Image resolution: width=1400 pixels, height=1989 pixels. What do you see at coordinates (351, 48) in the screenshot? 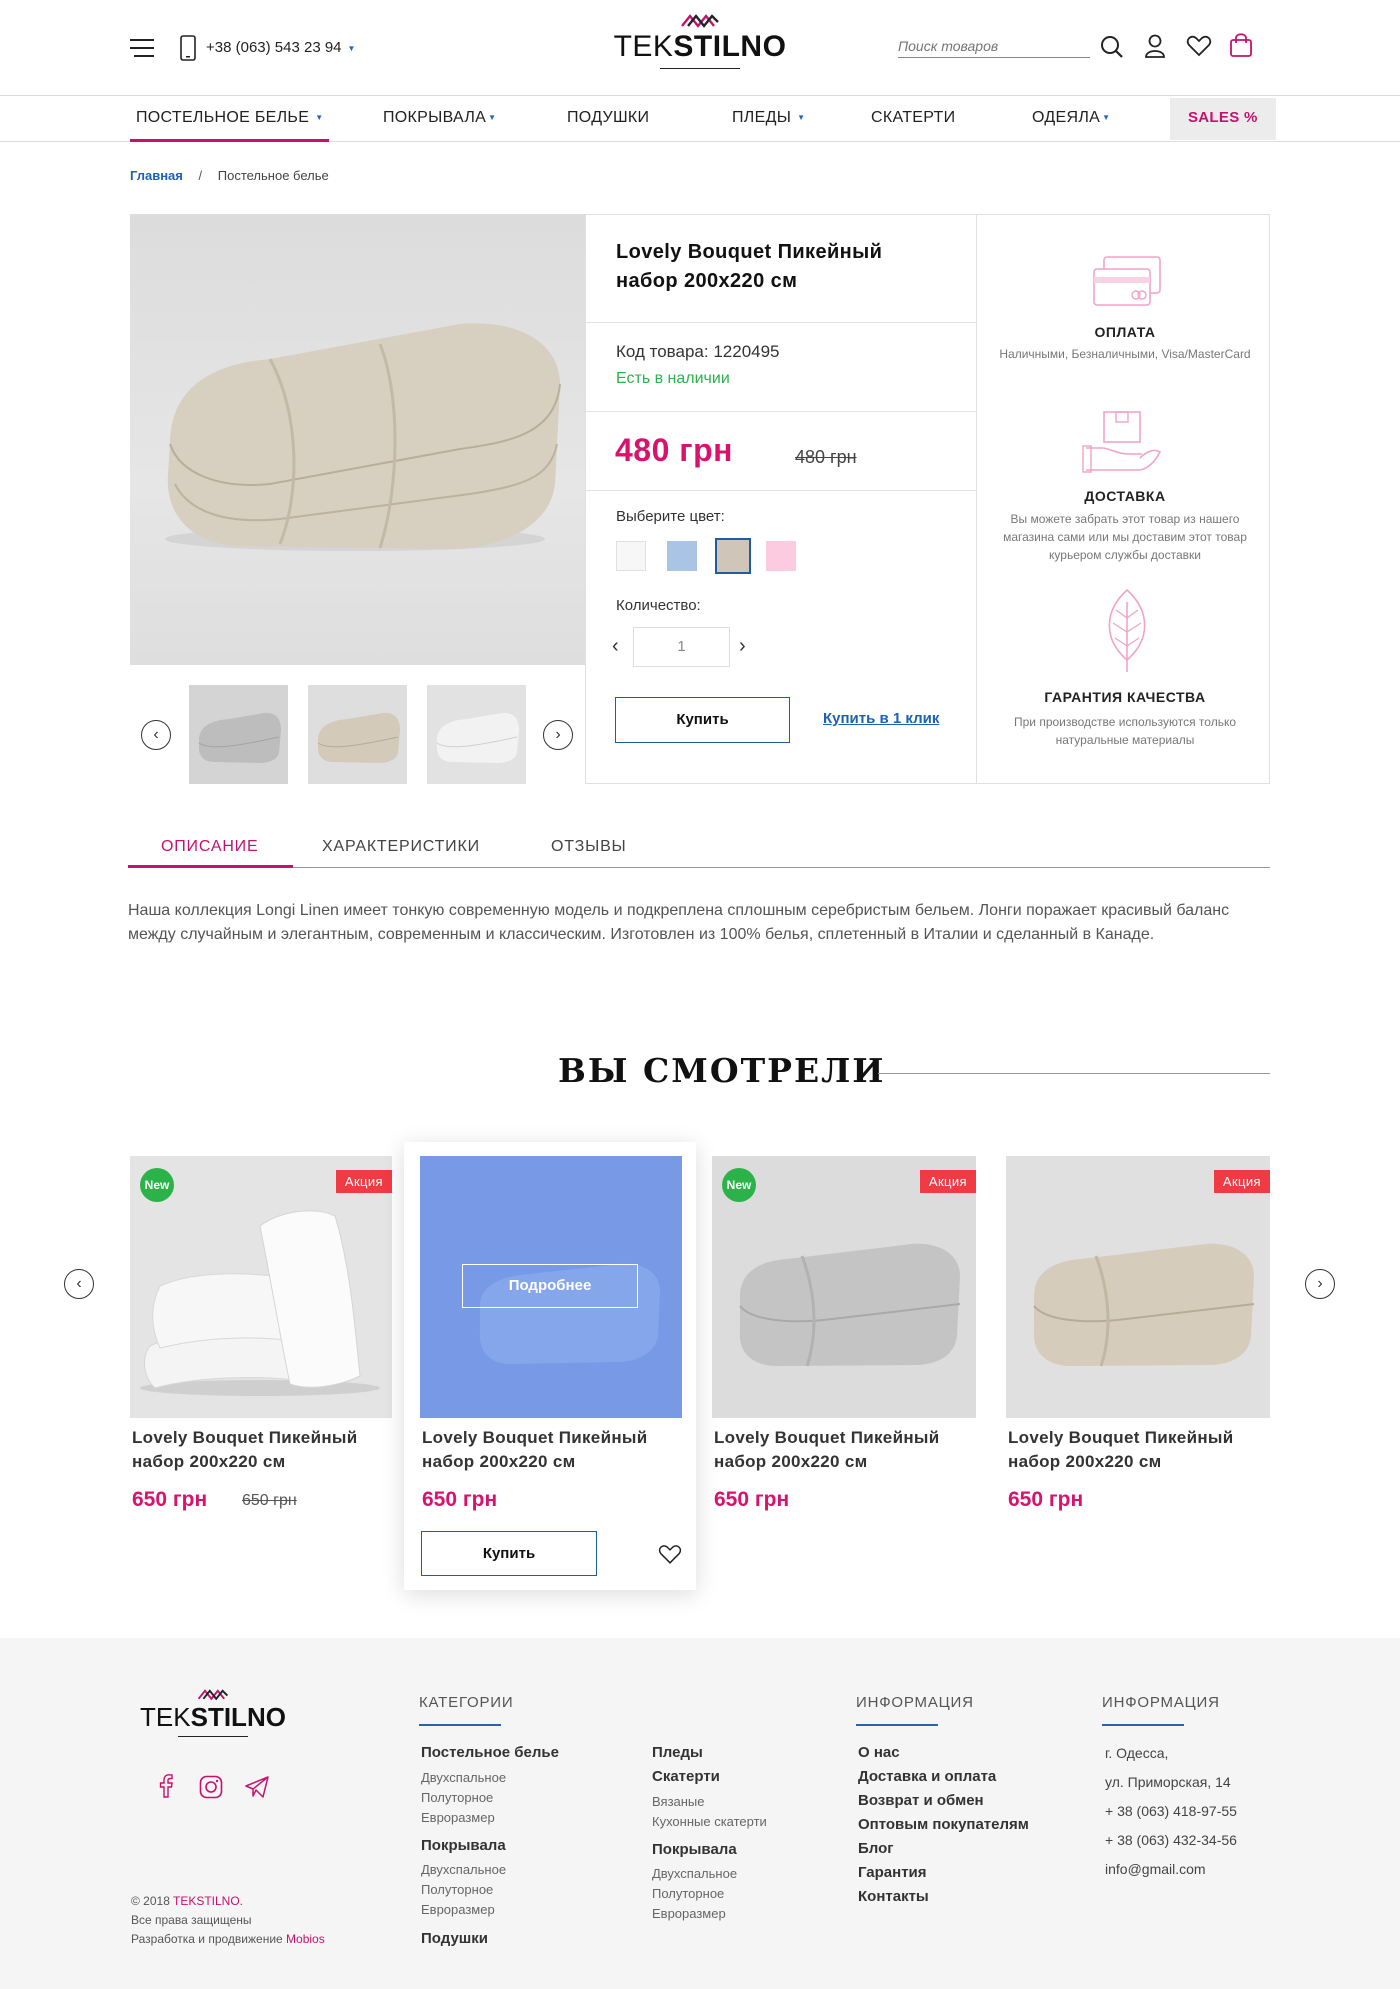
I see `phone-dropdown-icon: ▼` at bounding box center [351, 48].